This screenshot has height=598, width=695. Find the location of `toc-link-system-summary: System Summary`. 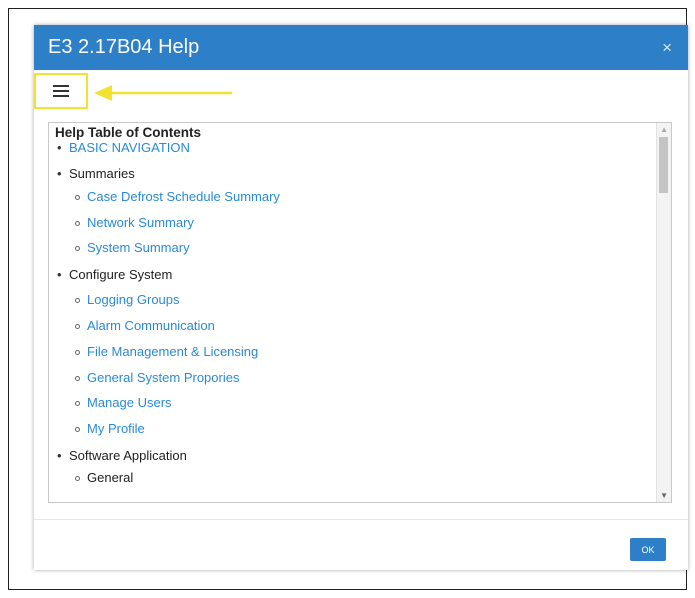

toc-link-system-summary: System Summary is located at coordinates (138, 247).